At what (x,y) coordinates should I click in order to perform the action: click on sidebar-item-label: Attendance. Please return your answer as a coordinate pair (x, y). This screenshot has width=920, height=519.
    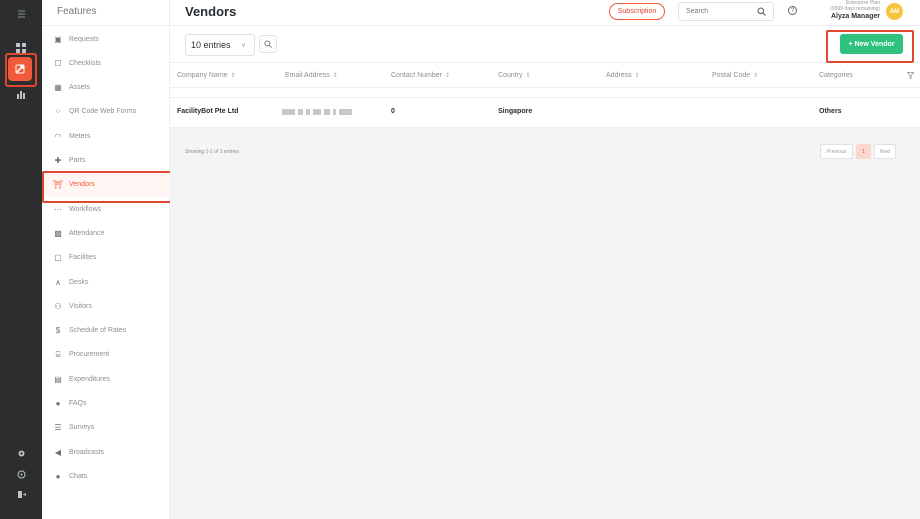
    Looking at the image, I should click on (87, 233).